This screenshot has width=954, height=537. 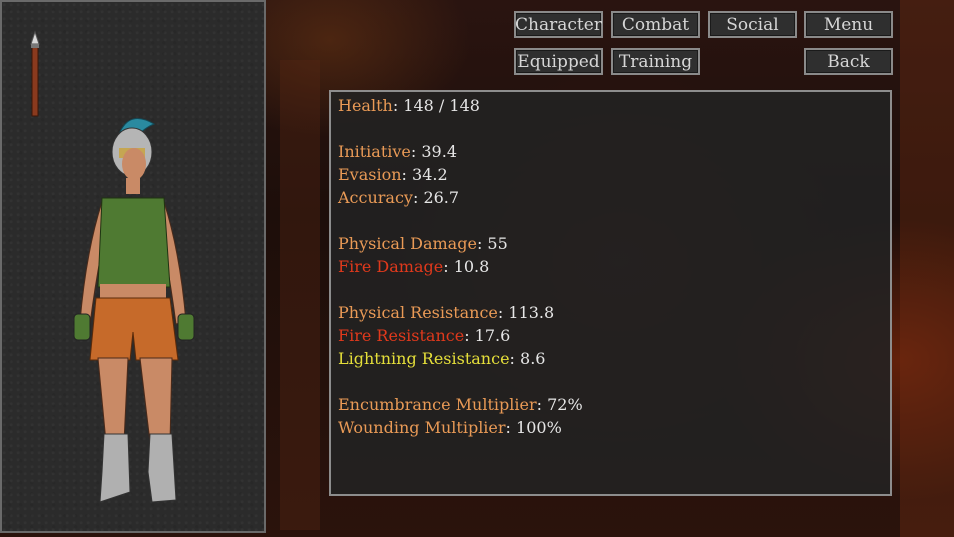 What do you see at coordinates (492, 243) in the screenshot?
I see `physical-damage-value: : 55` at bounding box center [492, 243].